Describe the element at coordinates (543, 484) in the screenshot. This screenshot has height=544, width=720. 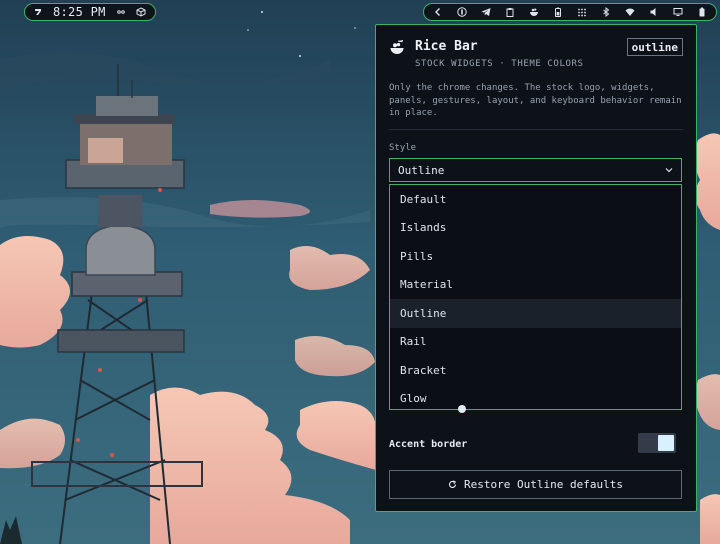
I see `restore-defaults-label: Restore Outline defaults` at that location.